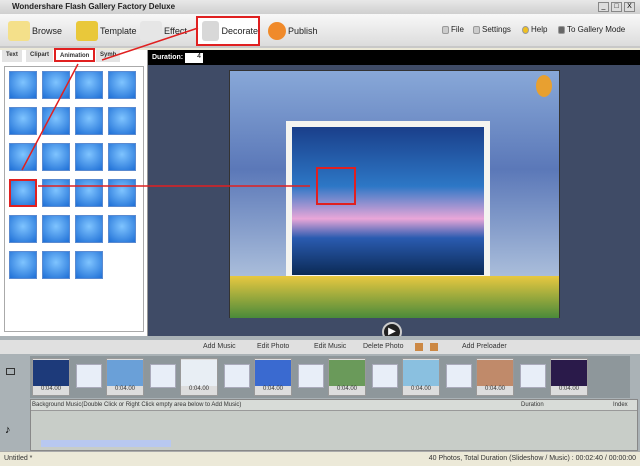 This screenshot has width=640, height=466. What do you see at coordinates (75, 55) in the screenshot?
I see `tab-animation: Animation` at bounding box center [75, 55].